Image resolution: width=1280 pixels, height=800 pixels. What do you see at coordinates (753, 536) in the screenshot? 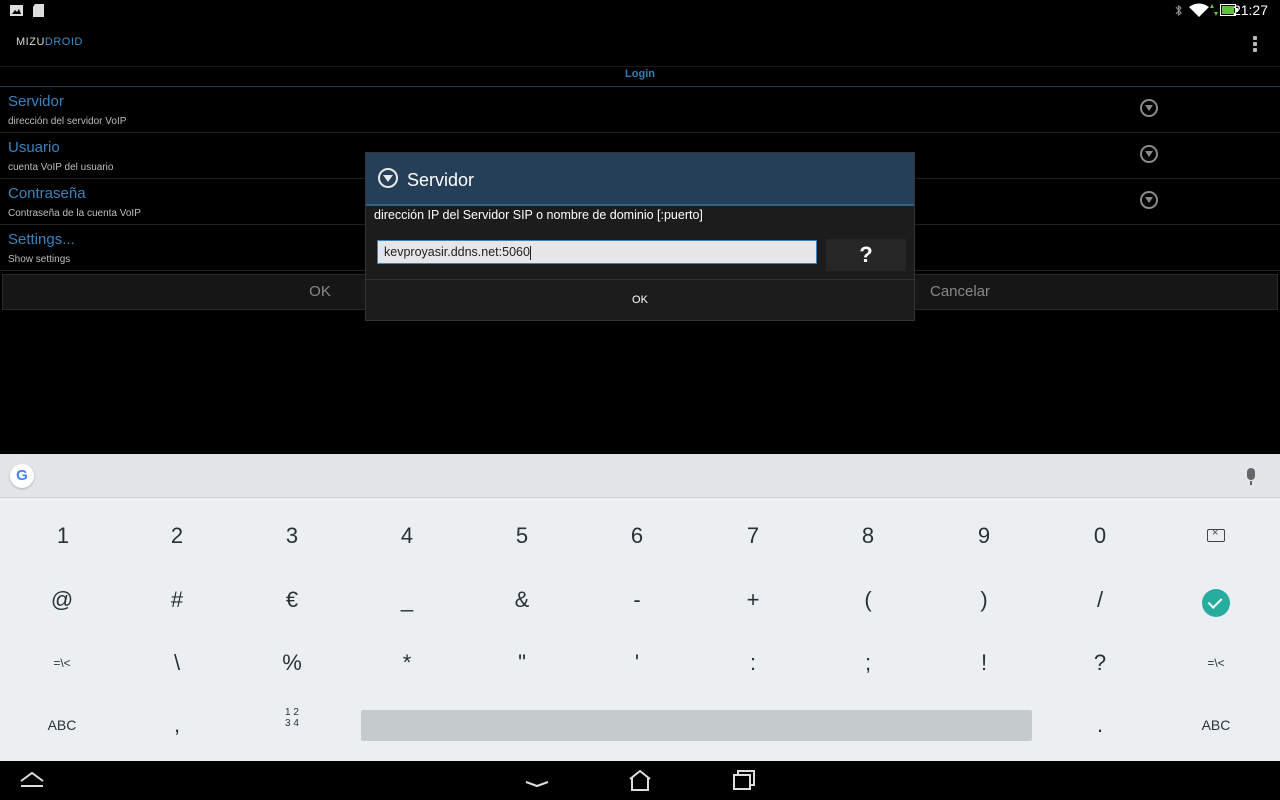
I see `key-7: 7` at bounding box center [753, 536].